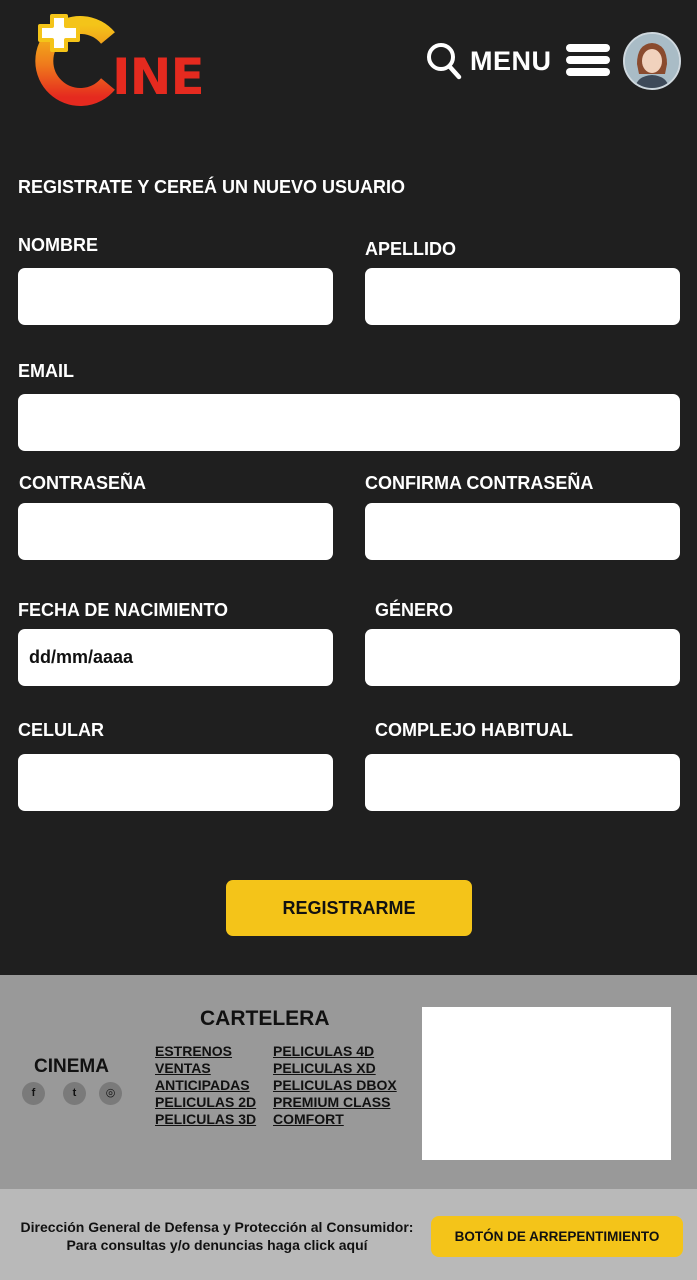  Describe the element at coordinates (205, 1051) in the screenshot. I see `footer-link-estrenos: ESTRENOS` at that location.